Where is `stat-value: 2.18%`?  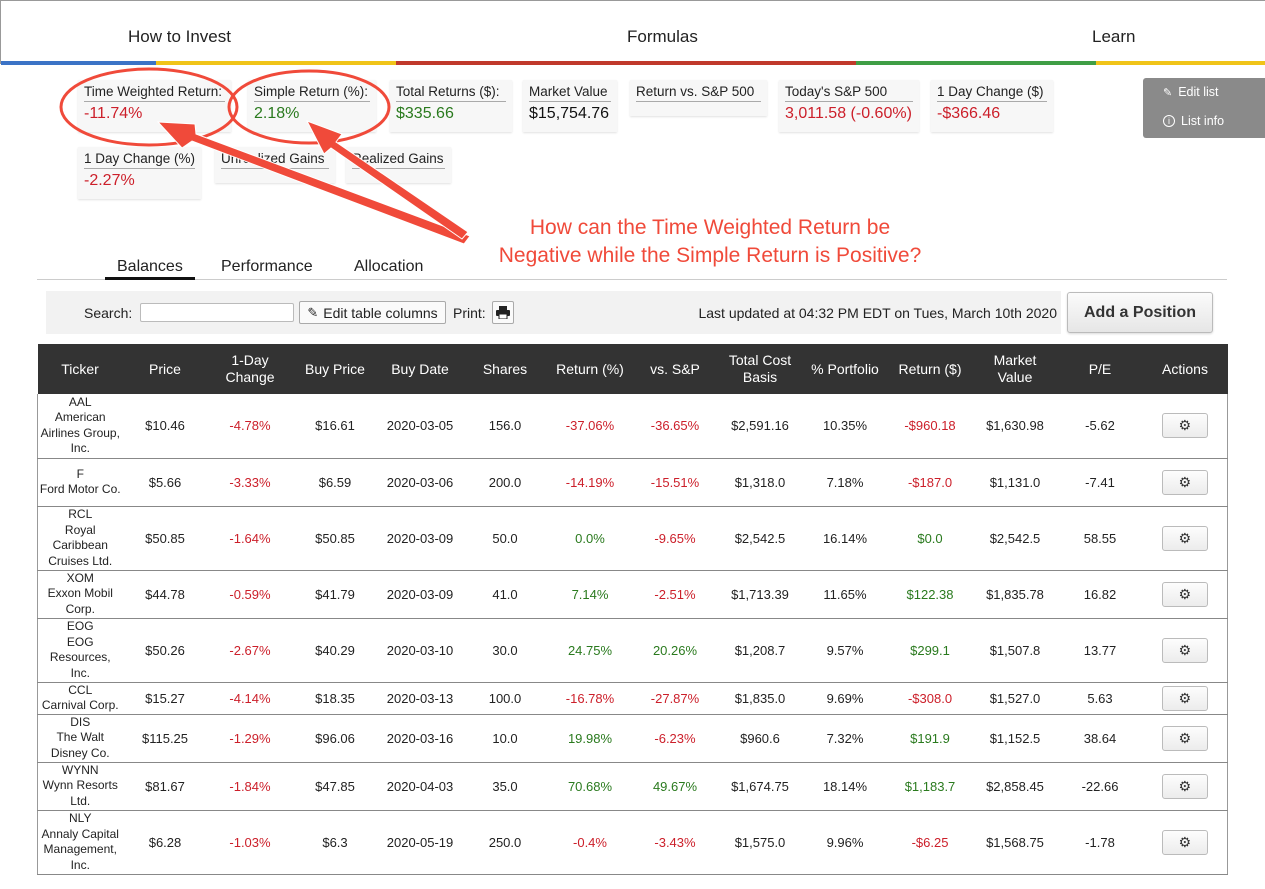 stat-value: 2.18% is located at coordinates (277, 113).